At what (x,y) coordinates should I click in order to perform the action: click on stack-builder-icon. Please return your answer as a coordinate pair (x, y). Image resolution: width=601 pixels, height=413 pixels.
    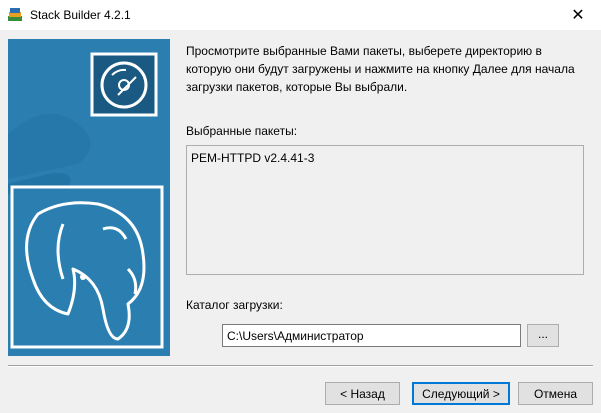
    Looking at the image, I should click on (15, 14).